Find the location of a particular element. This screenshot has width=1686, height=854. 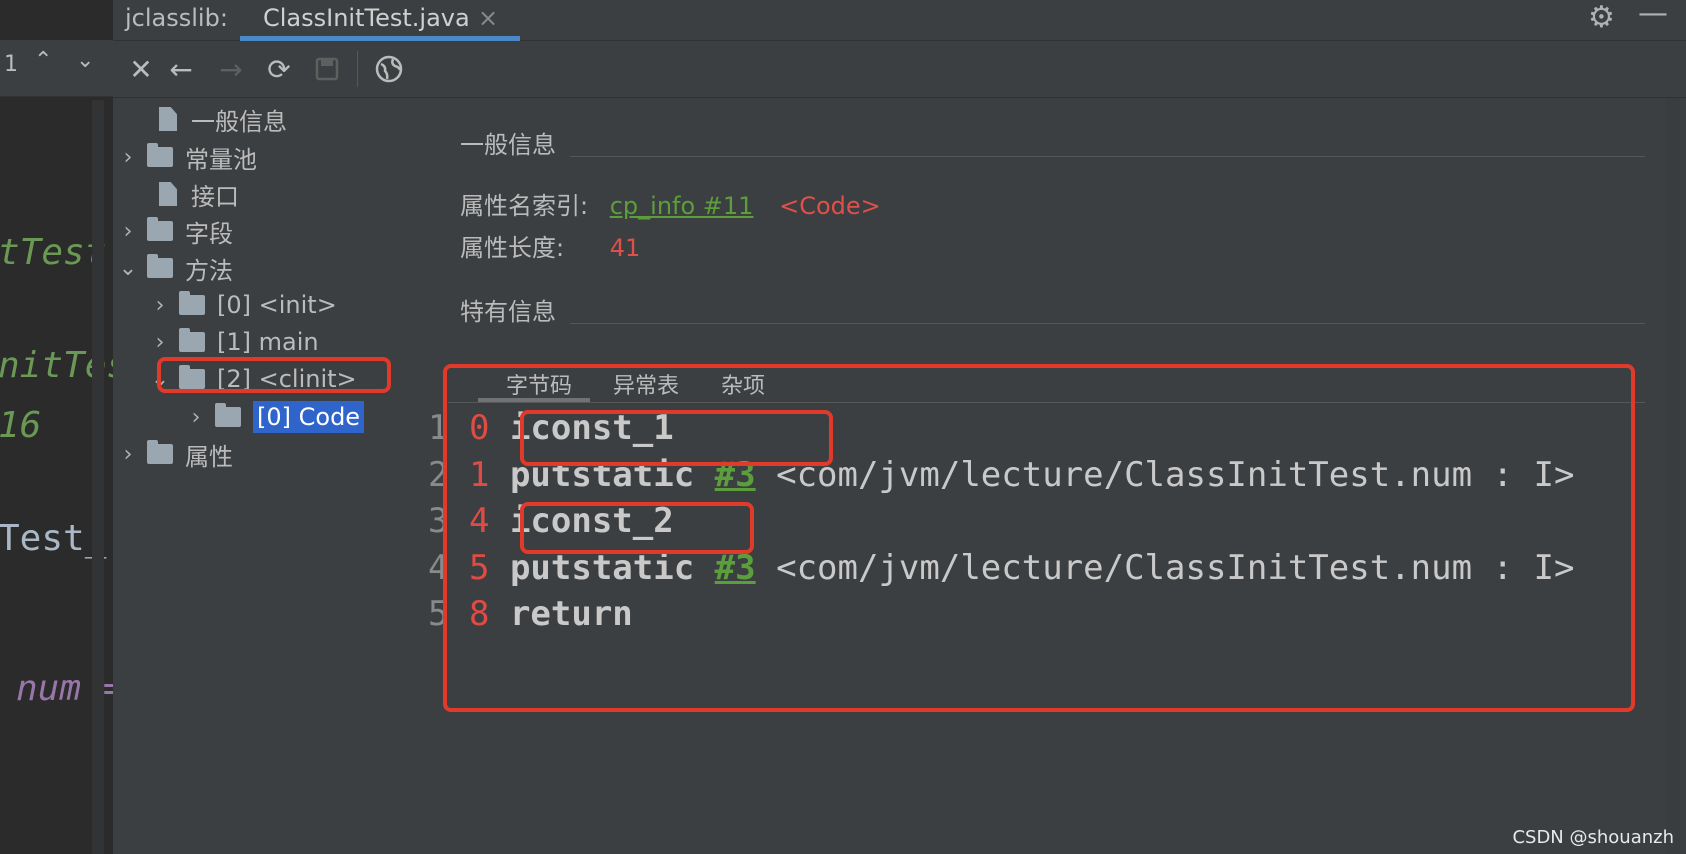

watermark: CSDN @shouanzh is located at coordinates (1593, 837).